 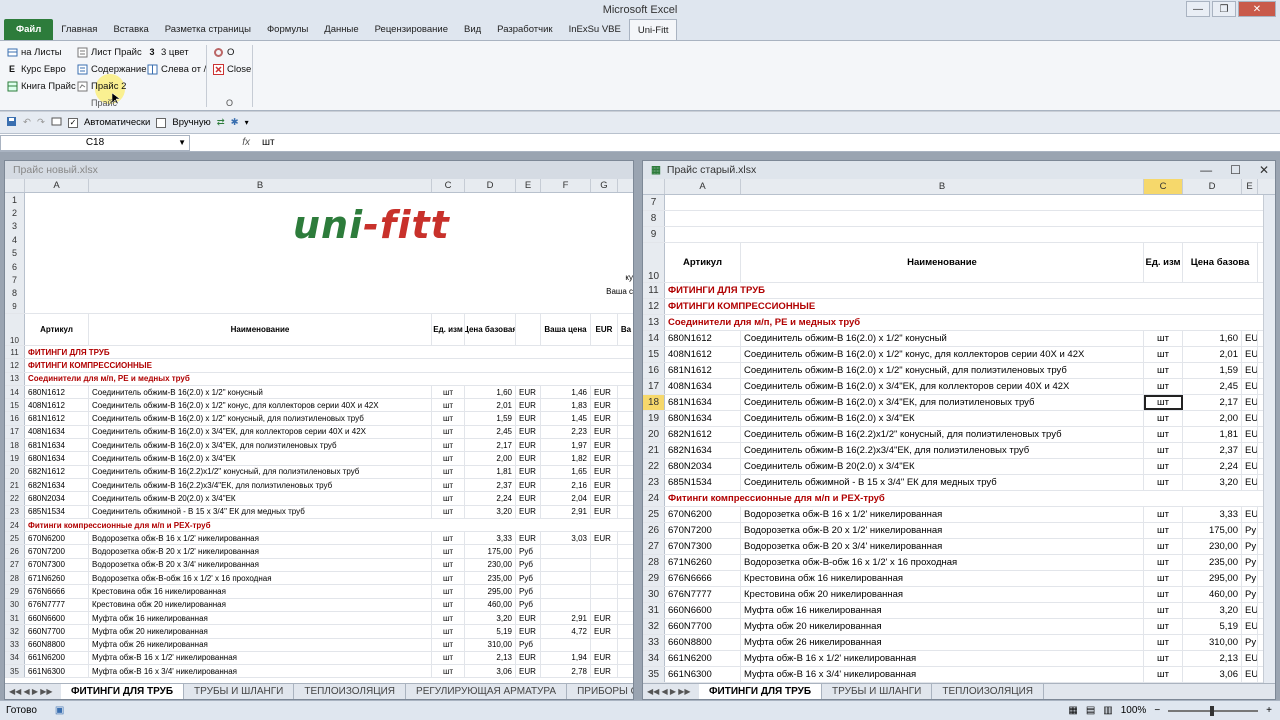 I want to click on cell-d: 295,00, so click(x=490, y=591).